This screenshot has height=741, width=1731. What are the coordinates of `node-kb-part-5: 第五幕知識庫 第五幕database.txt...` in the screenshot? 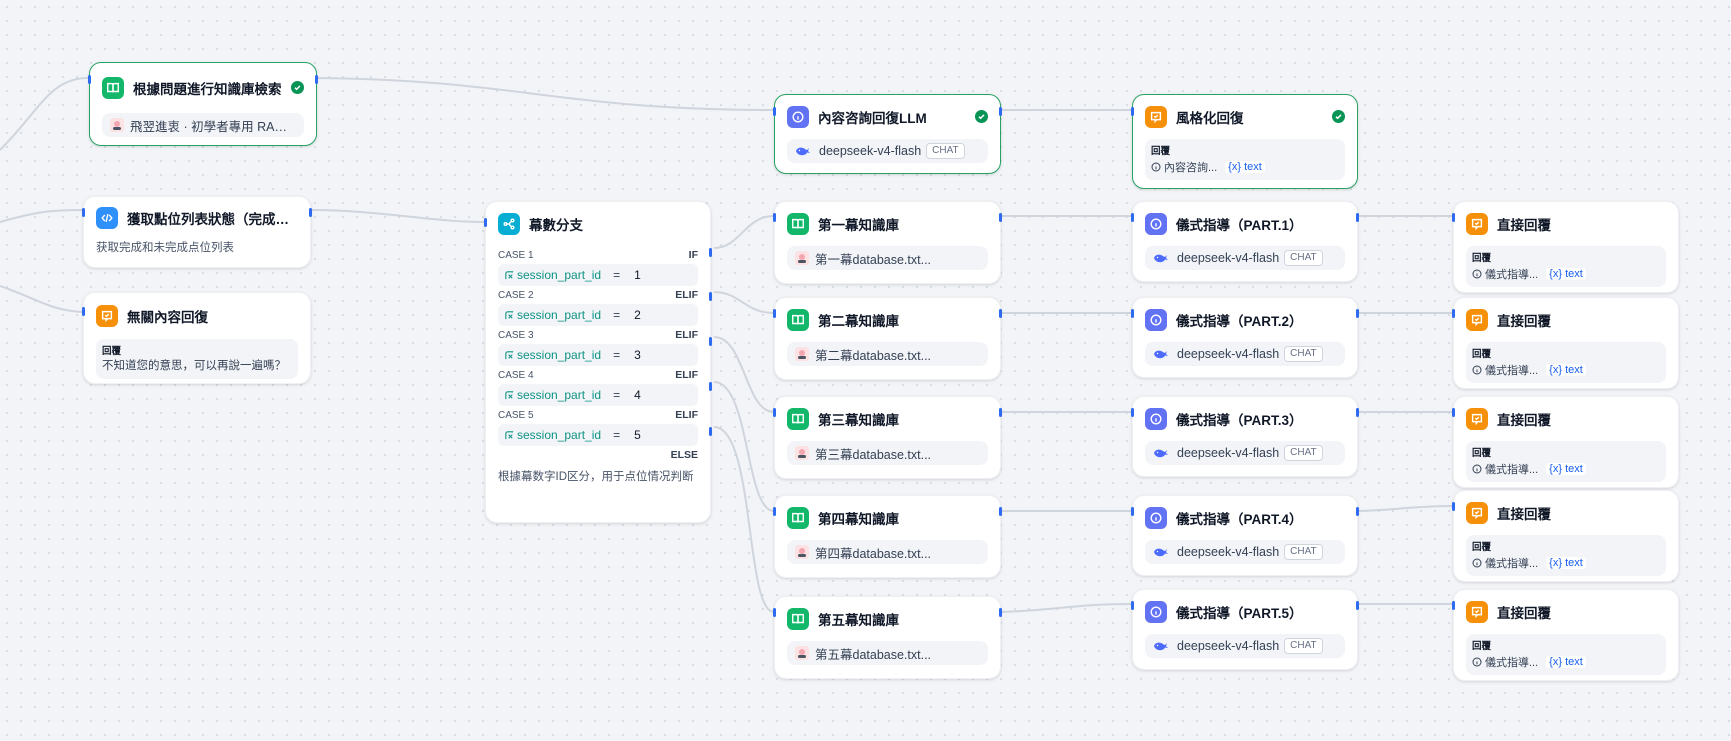 It's located at (887, 637).